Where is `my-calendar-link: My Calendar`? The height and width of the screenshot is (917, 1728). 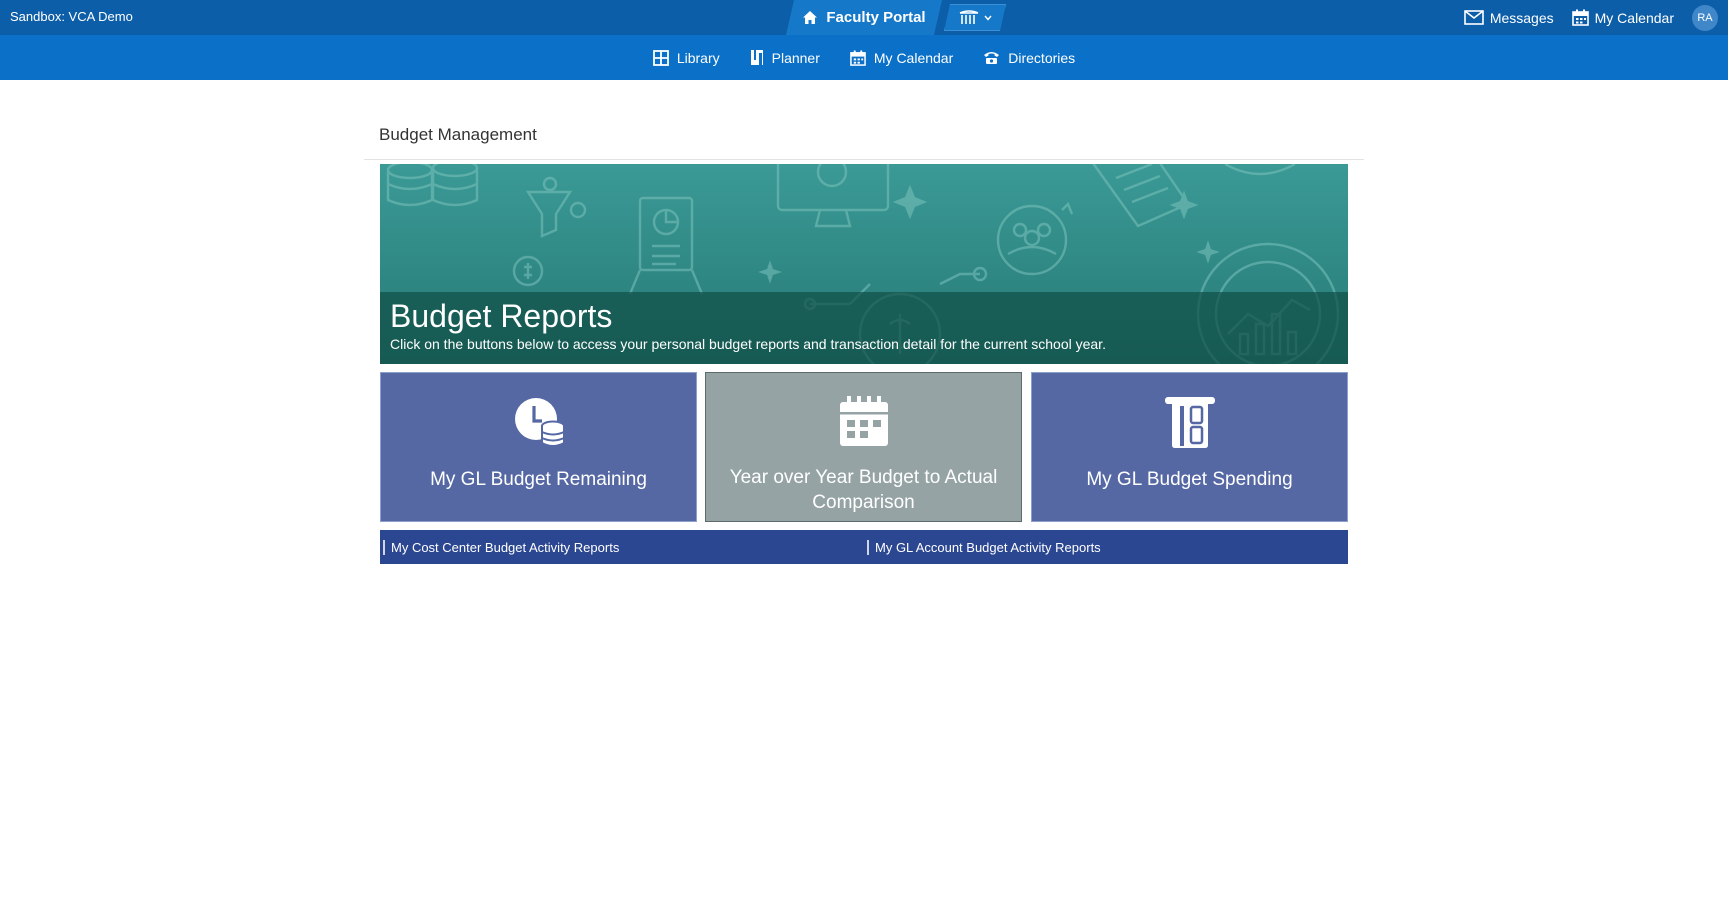 my-calendar-link: My Calendar is located at coordinates (1622, 17).